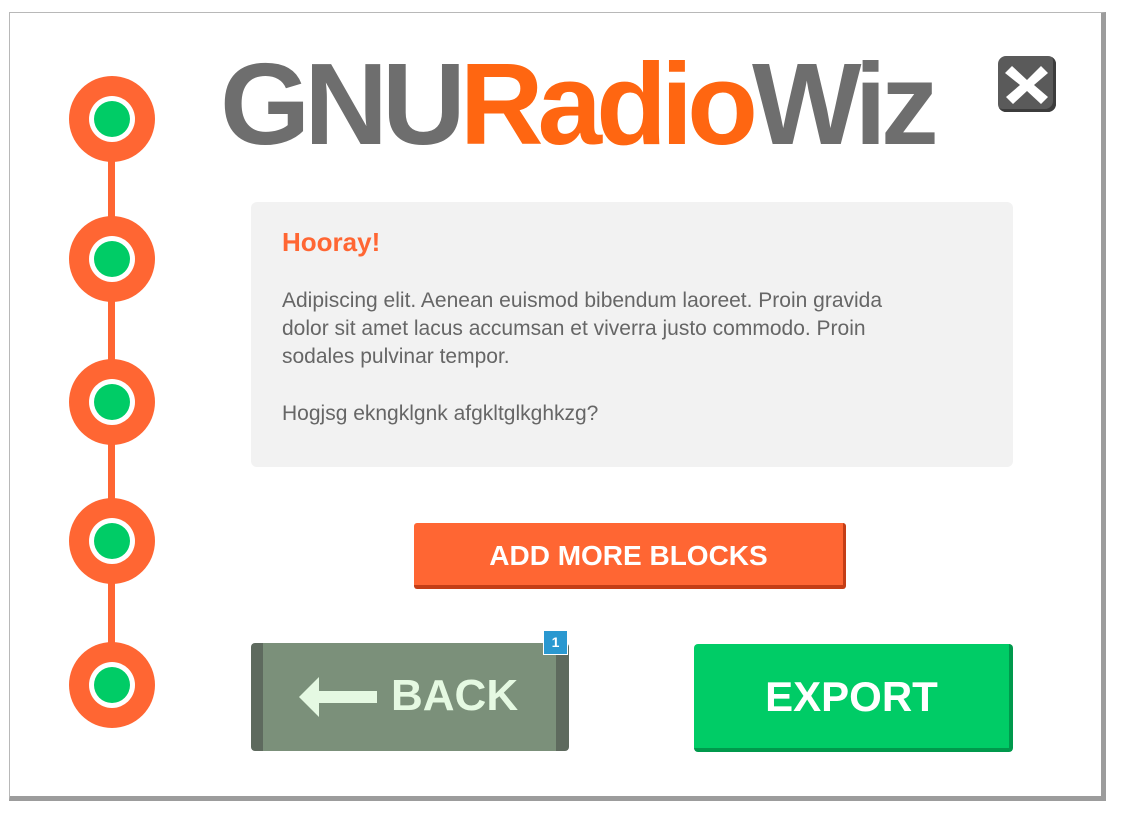 The image size is (1124, 821). Describe the element at coordinates (338, 697) in the screenshot. I see `arrow-left-icon` at that location.